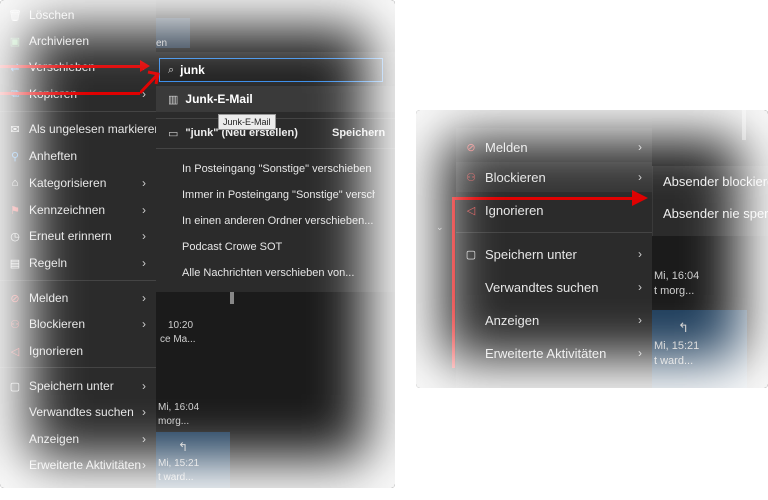  What do you see at coordinates (358, 133) in the screenshot?
I see `save-button: Speichern` at bounding box center [358, 133].